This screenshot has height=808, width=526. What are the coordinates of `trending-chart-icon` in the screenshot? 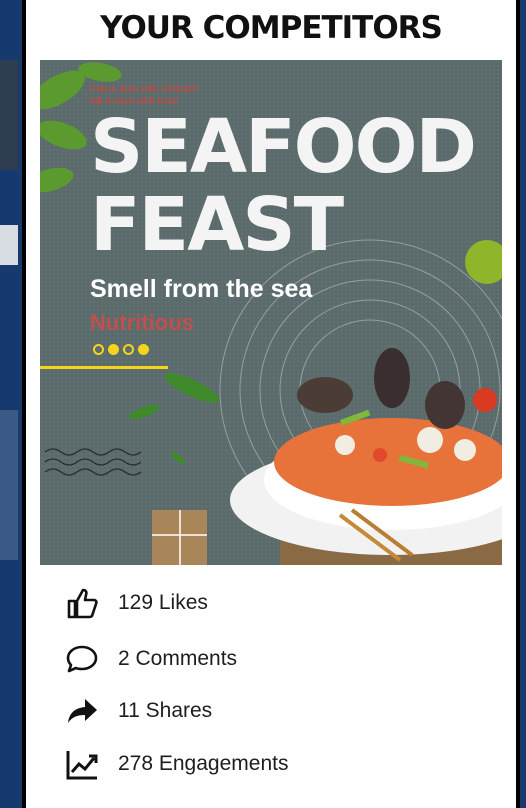 It's located at (82, 764).